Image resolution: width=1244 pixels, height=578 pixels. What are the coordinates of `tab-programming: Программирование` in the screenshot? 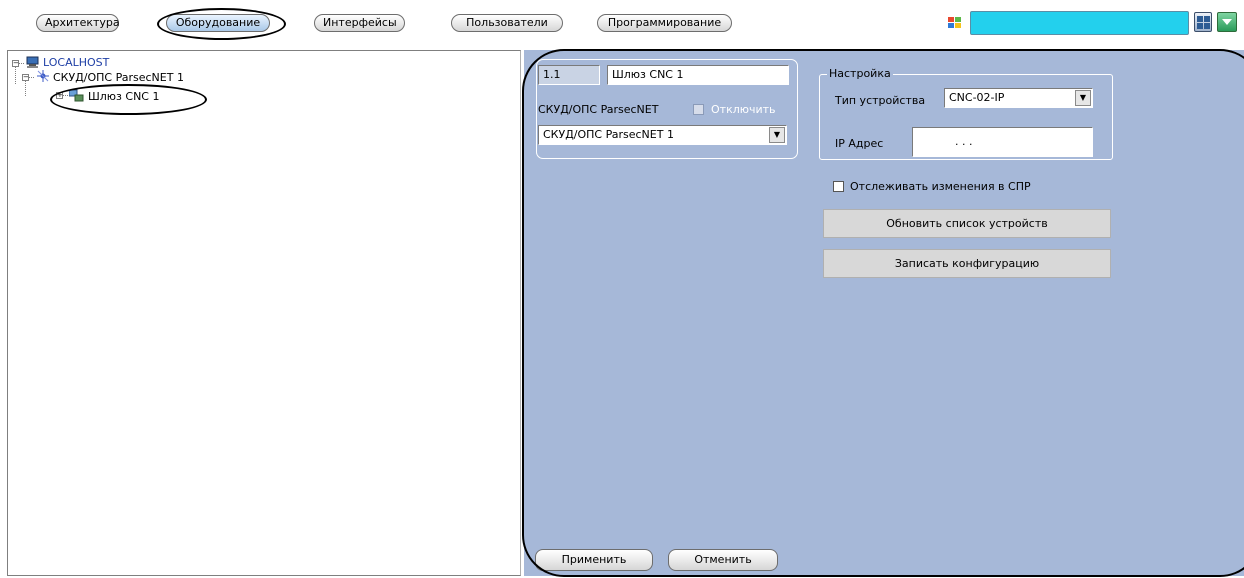 It's located at (664, 23).